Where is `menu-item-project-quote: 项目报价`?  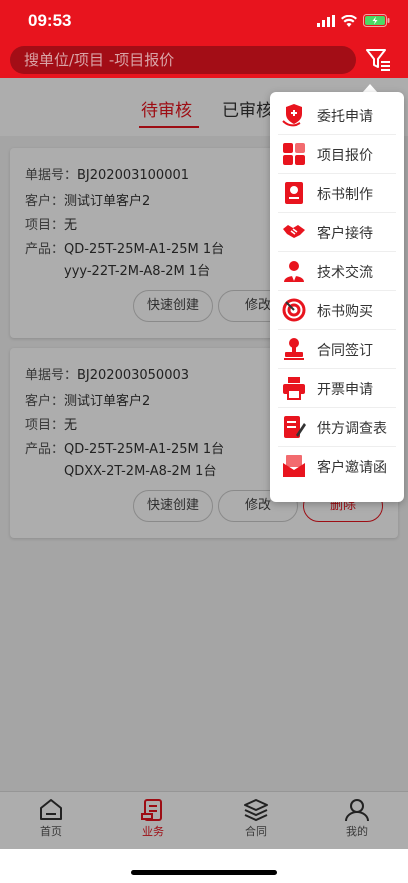 menu-item-project-quote: 项目报价 is located at coordinates (337, 154).